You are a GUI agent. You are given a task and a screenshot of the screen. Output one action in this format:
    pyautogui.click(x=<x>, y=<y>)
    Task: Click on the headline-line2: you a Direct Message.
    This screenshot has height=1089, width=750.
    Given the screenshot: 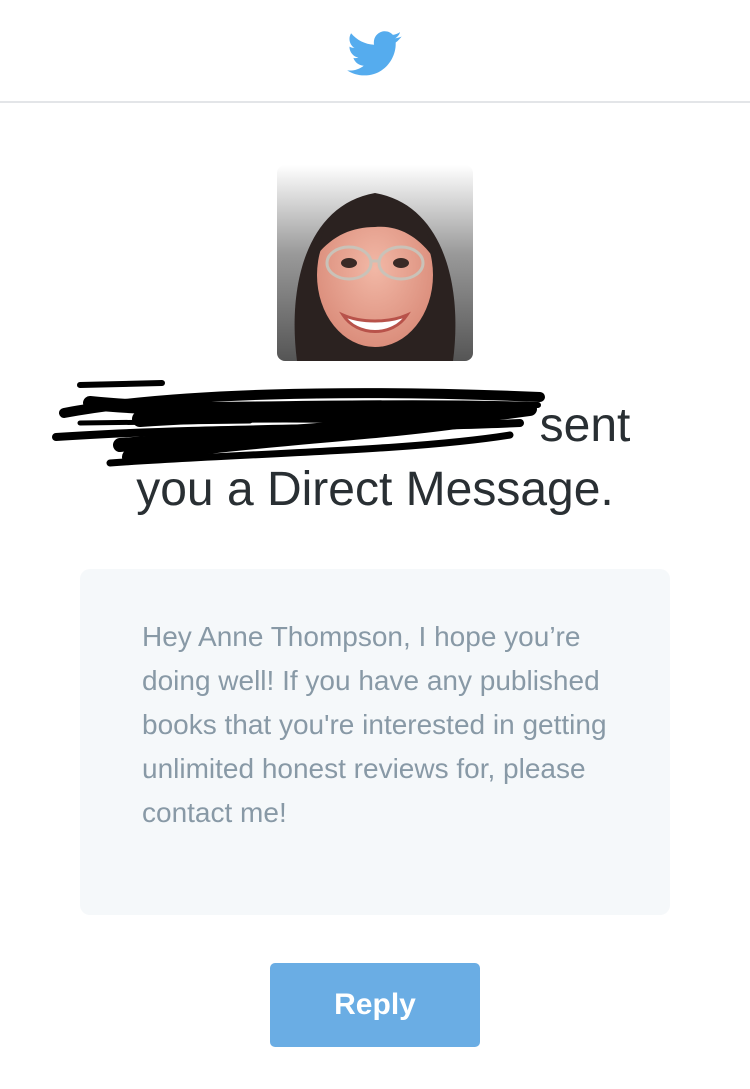 What is the action you would take?
    pyautogui.click(x=375, y=489)
    